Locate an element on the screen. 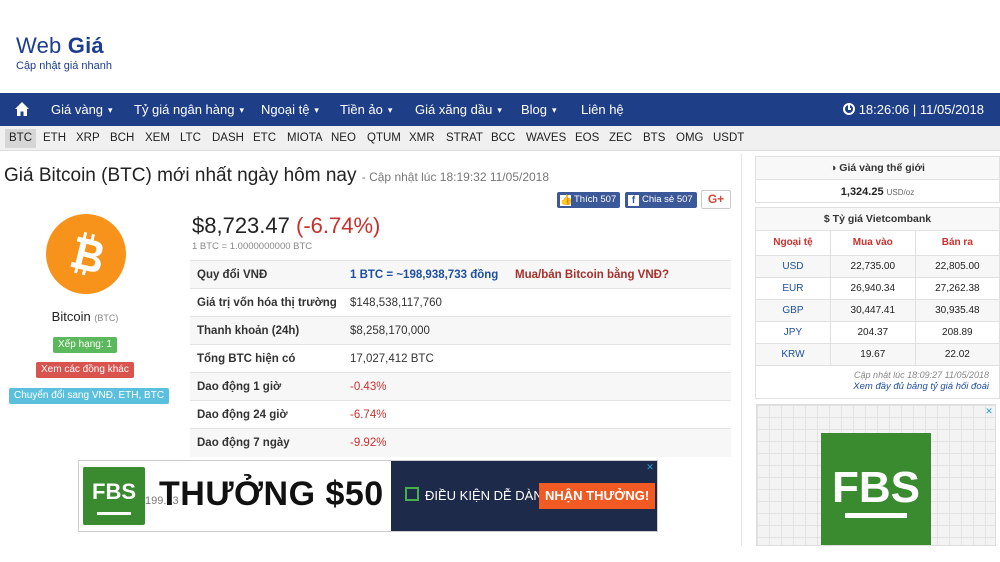 The height and width of the screenshot is (562, 1000). clock-display: 18:26:06 | 11/05/2018 is located at coordinates (913, 109).